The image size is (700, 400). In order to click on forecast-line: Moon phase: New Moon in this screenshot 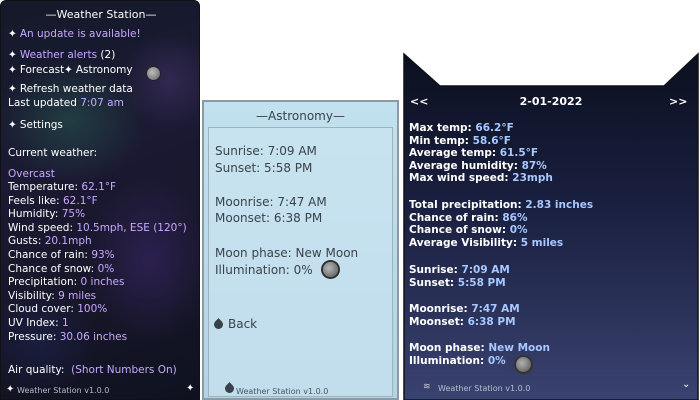, I will do `click(479, 348)`.